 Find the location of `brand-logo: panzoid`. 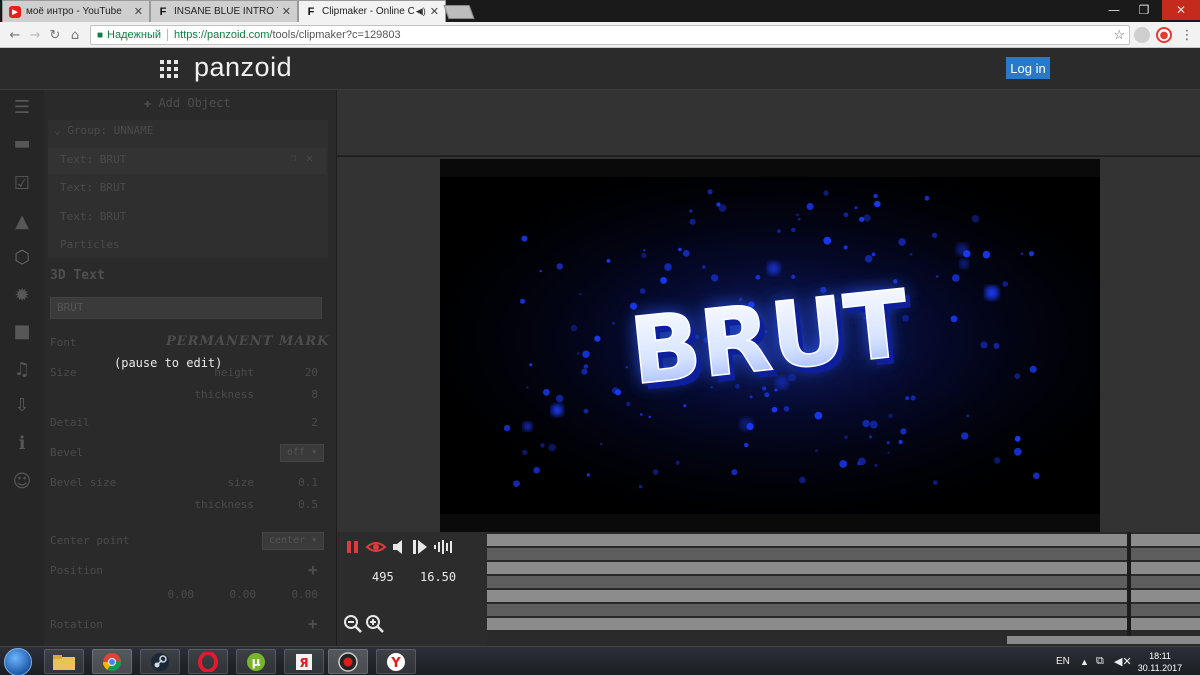

brand-logo: panzoid is located at coordinates (243, 67).